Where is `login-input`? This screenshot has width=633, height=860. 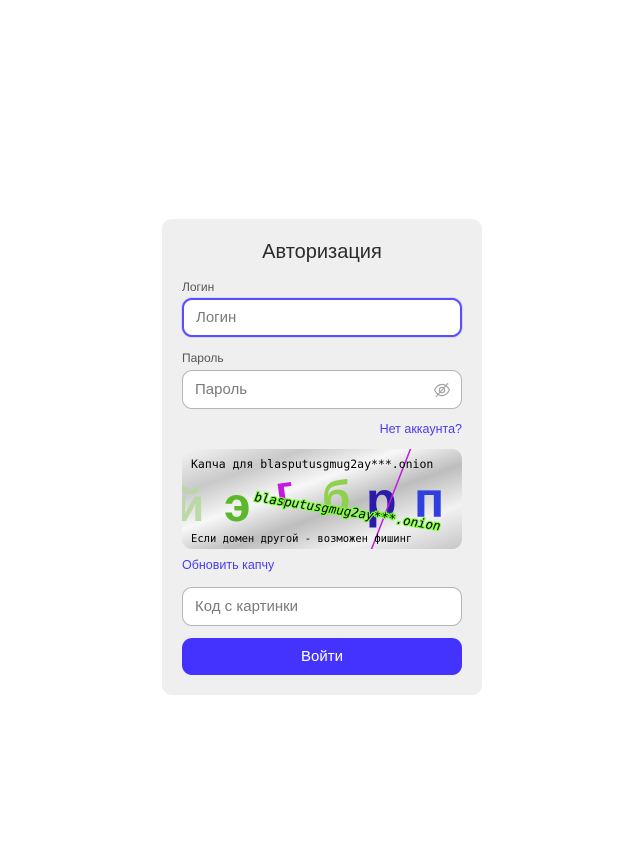
login-input is located at coordinates (311, 317).